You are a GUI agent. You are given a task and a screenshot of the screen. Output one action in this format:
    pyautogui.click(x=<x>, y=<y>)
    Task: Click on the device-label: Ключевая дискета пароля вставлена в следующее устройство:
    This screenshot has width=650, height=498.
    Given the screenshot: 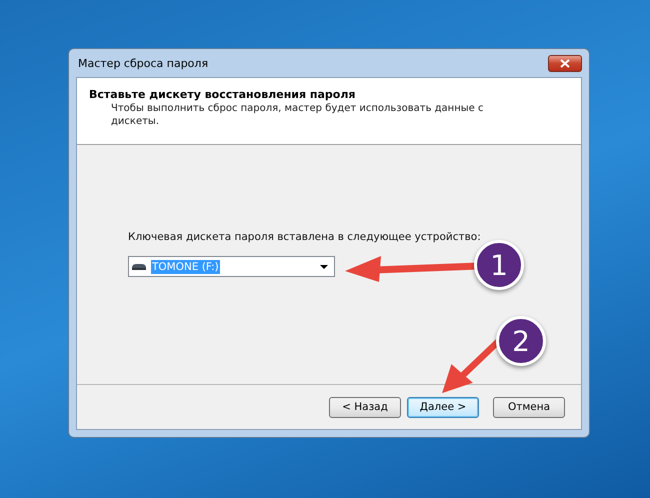 What is the action you would take?
    pyautogui.click(x=305, y=237)
    